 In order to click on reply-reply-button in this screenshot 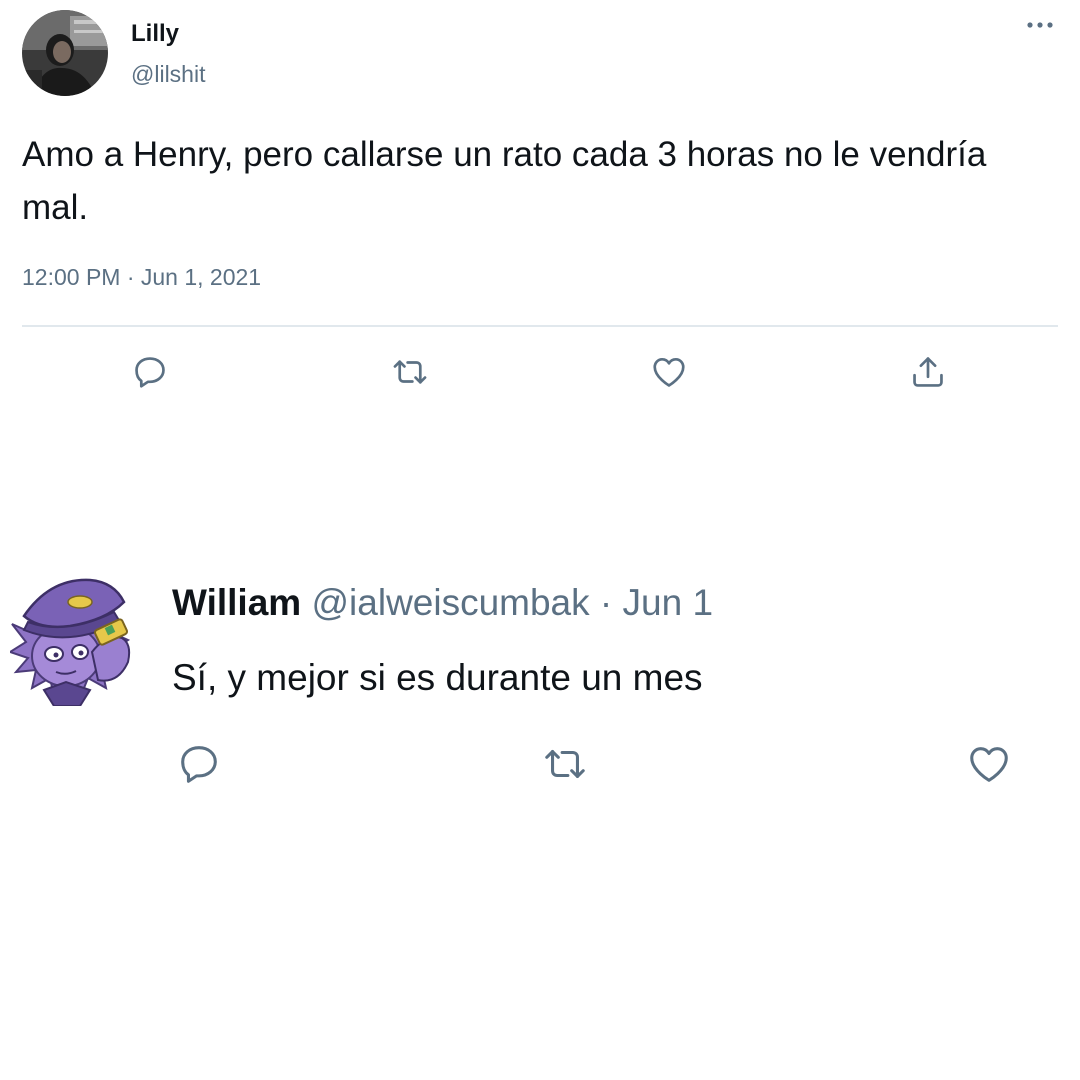, I will do `click(199, 764)`.